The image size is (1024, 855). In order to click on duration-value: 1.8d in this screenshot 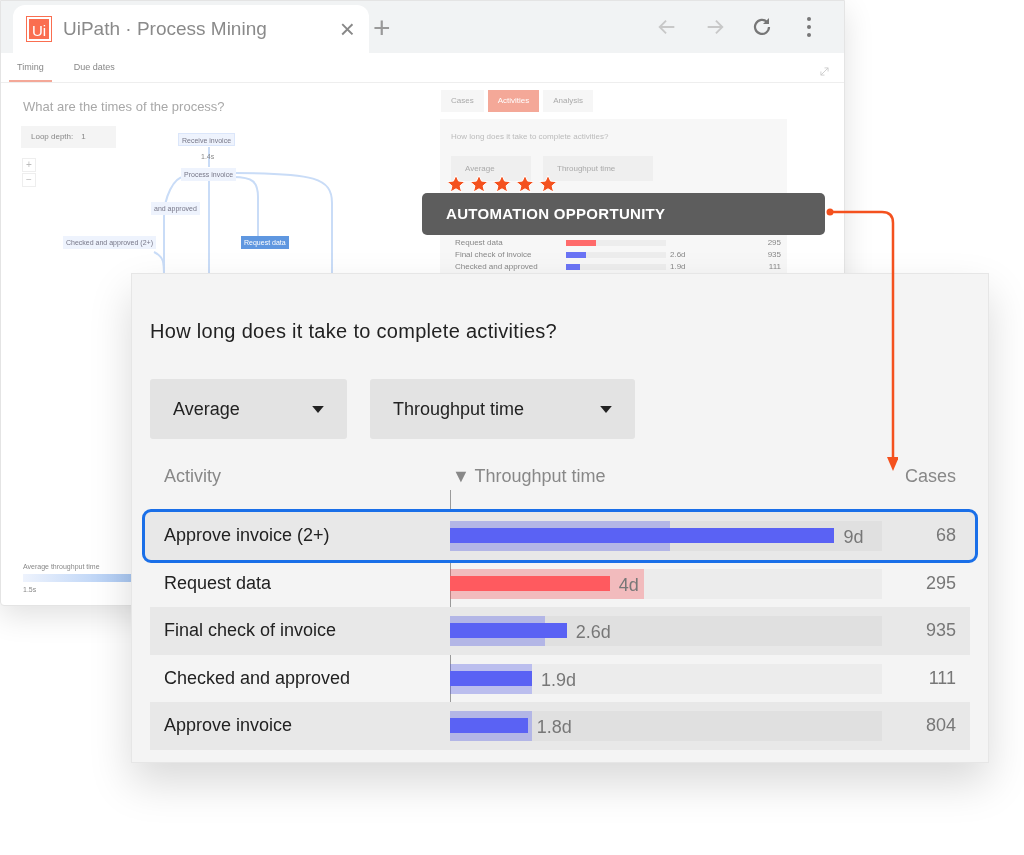, I will do `click(554, 727)`.